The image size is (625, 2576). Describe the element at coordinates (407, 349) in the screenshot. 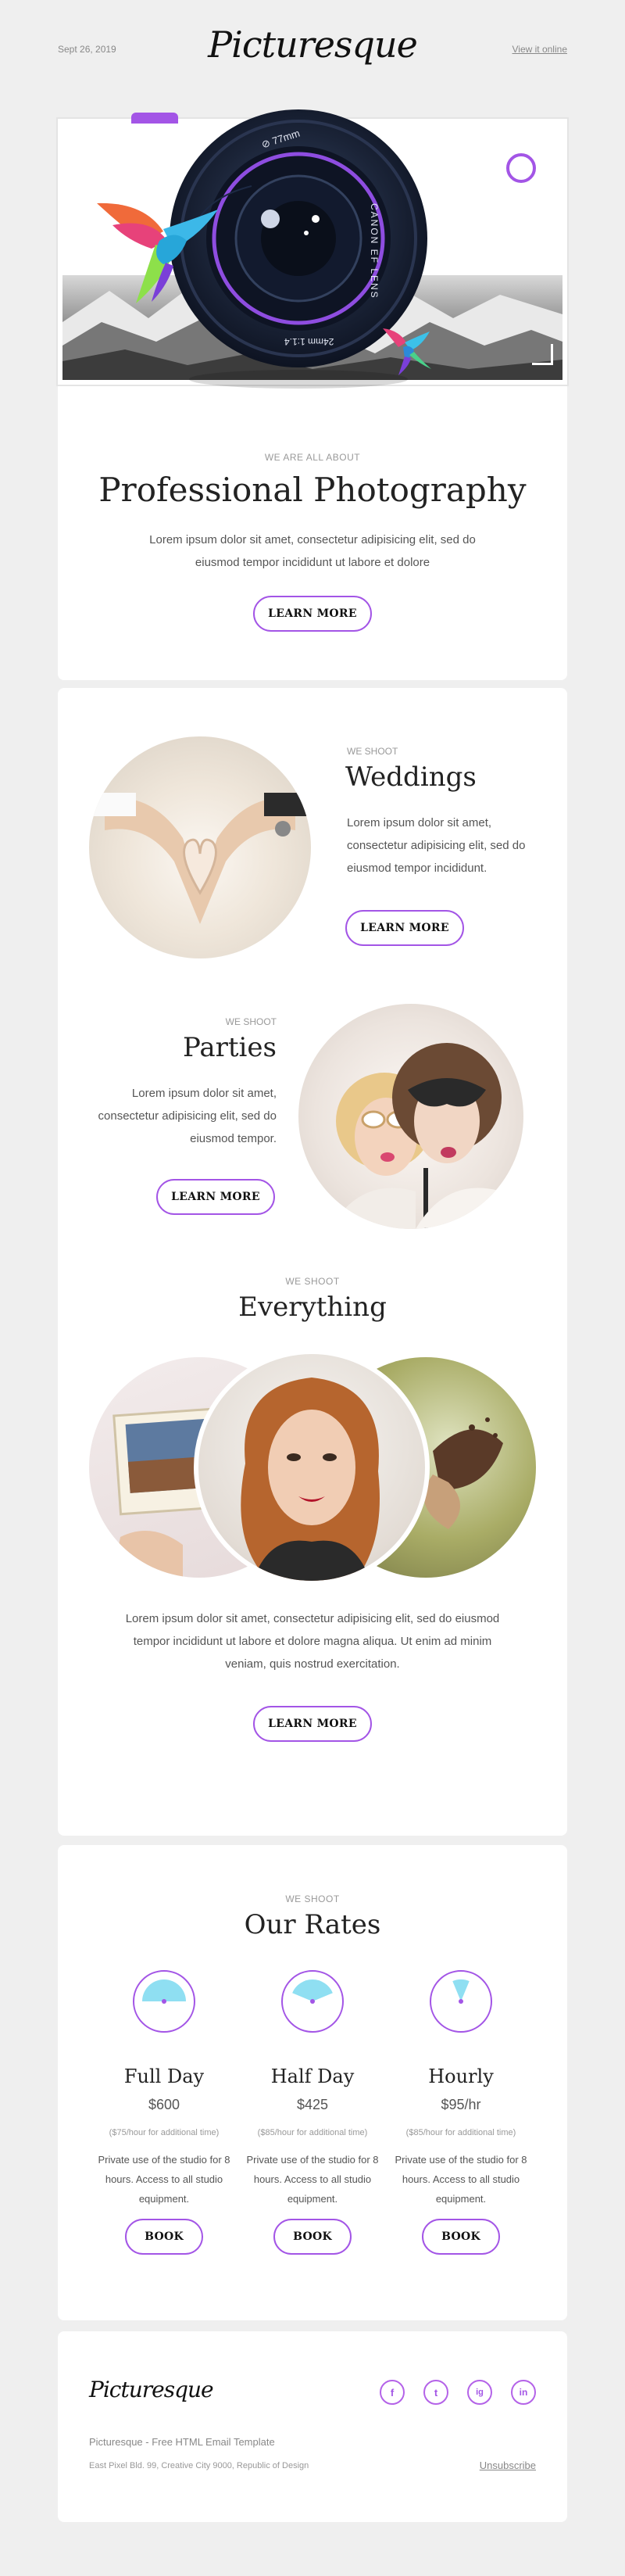

I see `hummingbird-small-icon` at that location.